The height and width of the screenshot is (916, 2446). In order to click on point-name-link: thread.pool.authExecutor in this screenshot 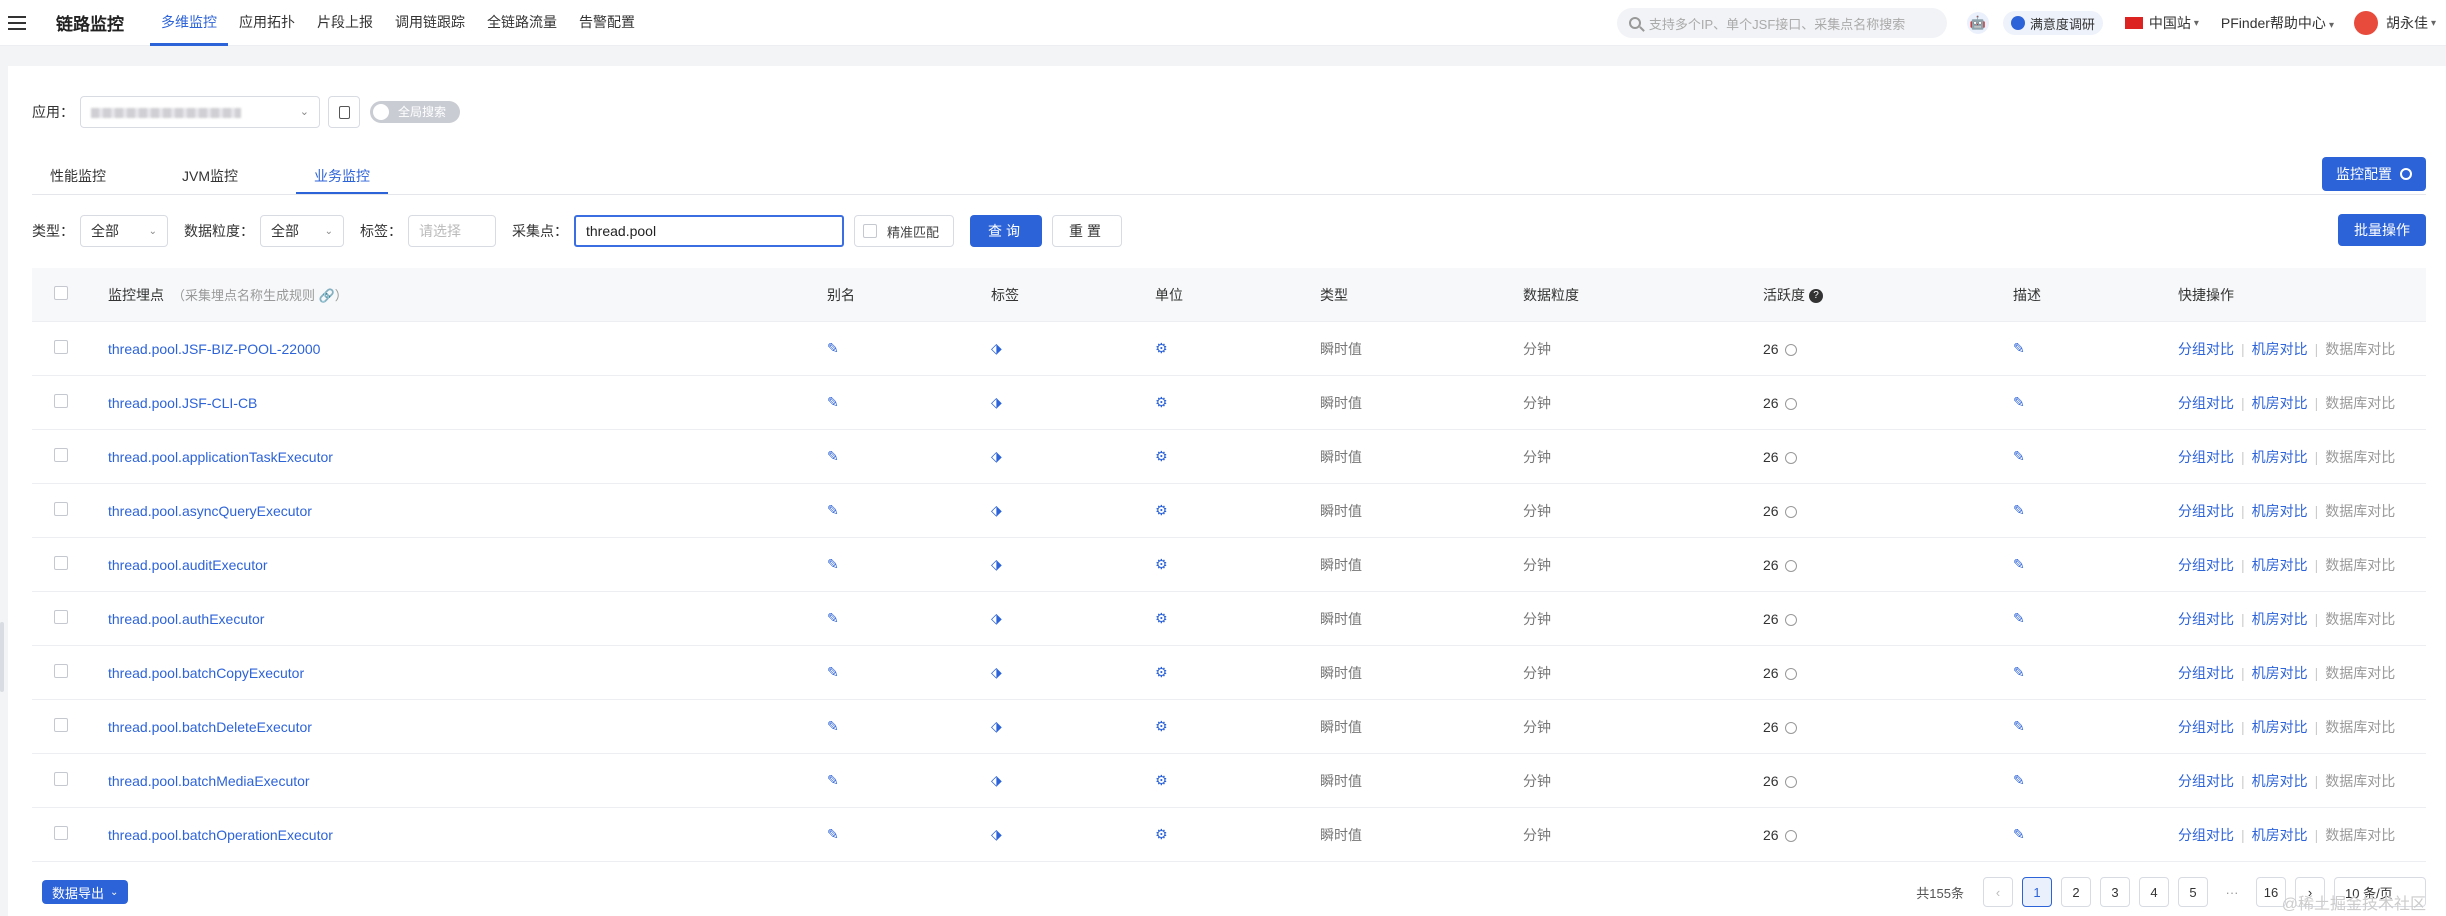, I will do `click(186, 619)`.